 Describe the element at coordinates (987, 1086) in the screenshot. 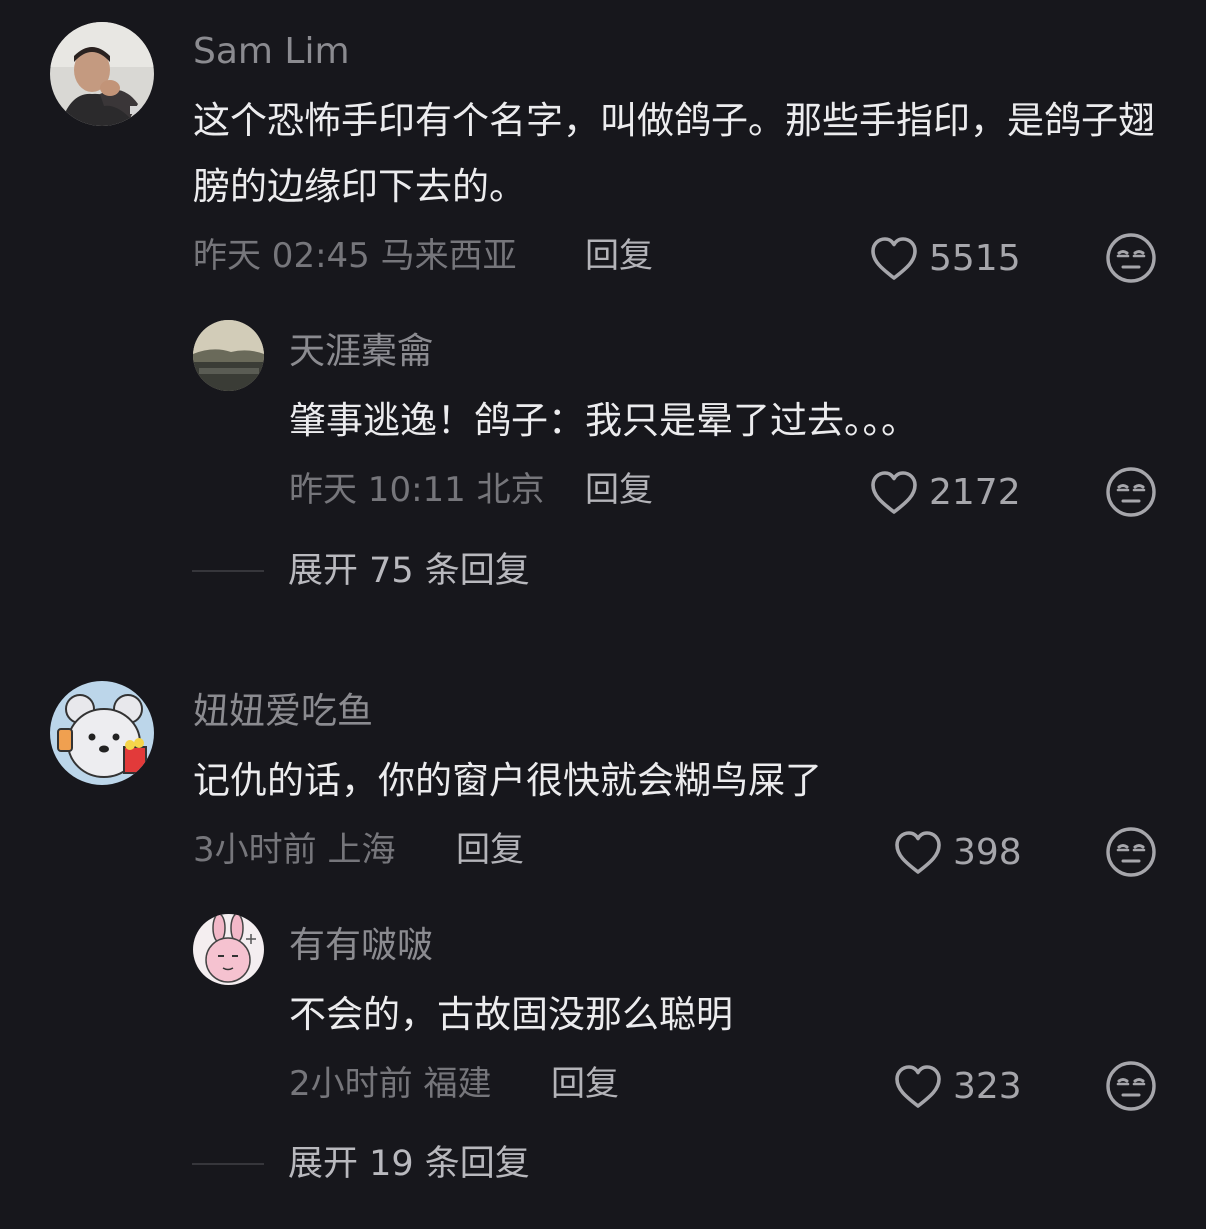

I see `like-count: 323` at that location.